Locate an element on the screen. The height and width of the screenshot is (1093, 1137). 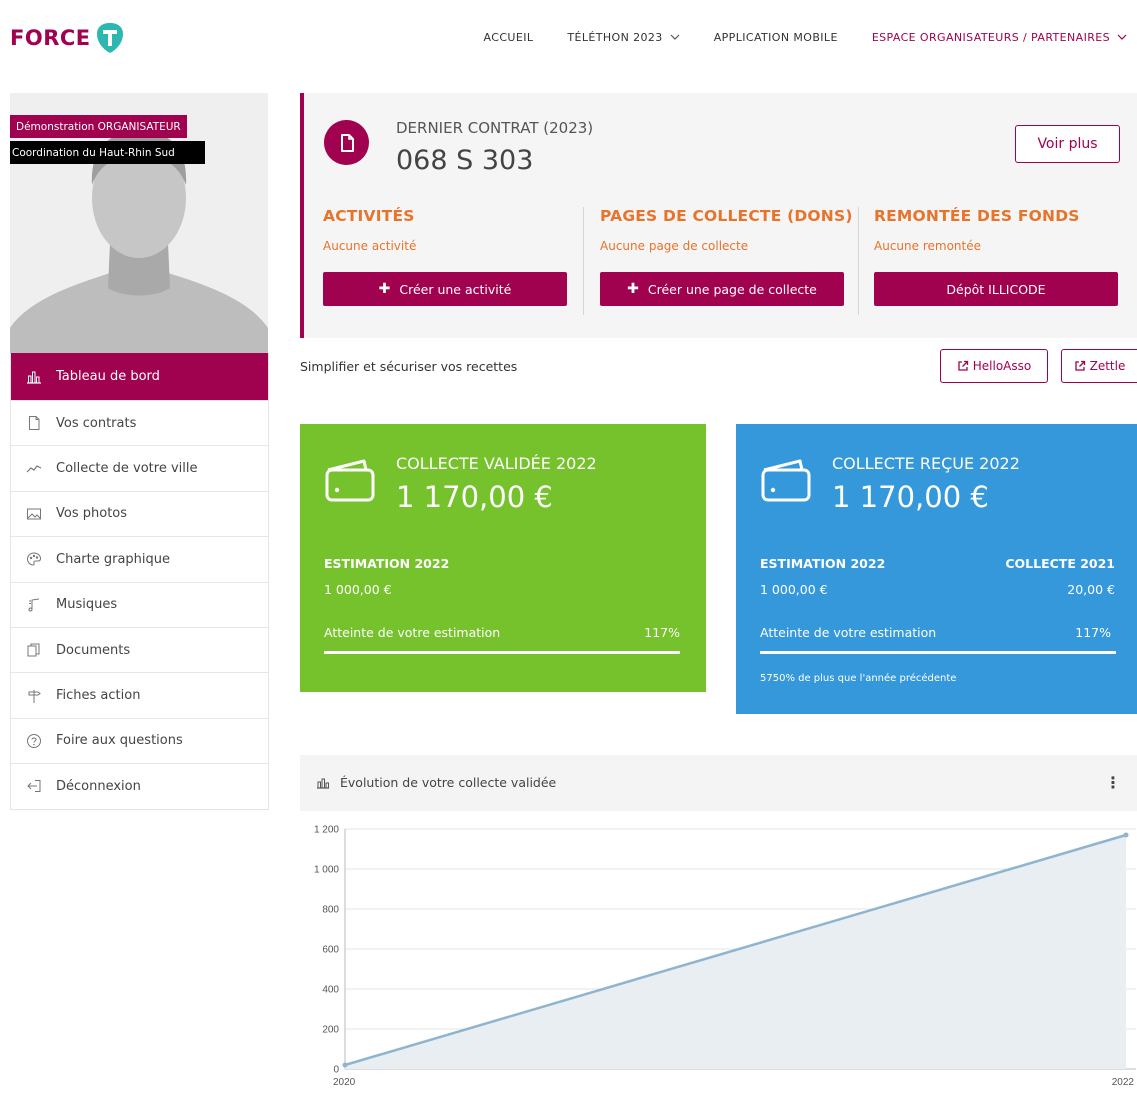
sidebar-item-label: Déconnexion is located at coordinates (98, 786).